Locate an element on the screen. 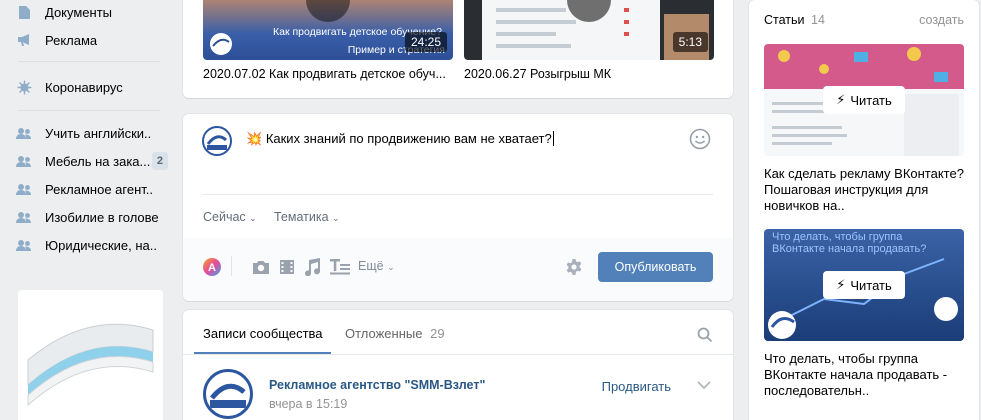 This screenshot has height=420, width=981. post-time-selector: Сейчас ⌄ is located at coordinates (230, 217).